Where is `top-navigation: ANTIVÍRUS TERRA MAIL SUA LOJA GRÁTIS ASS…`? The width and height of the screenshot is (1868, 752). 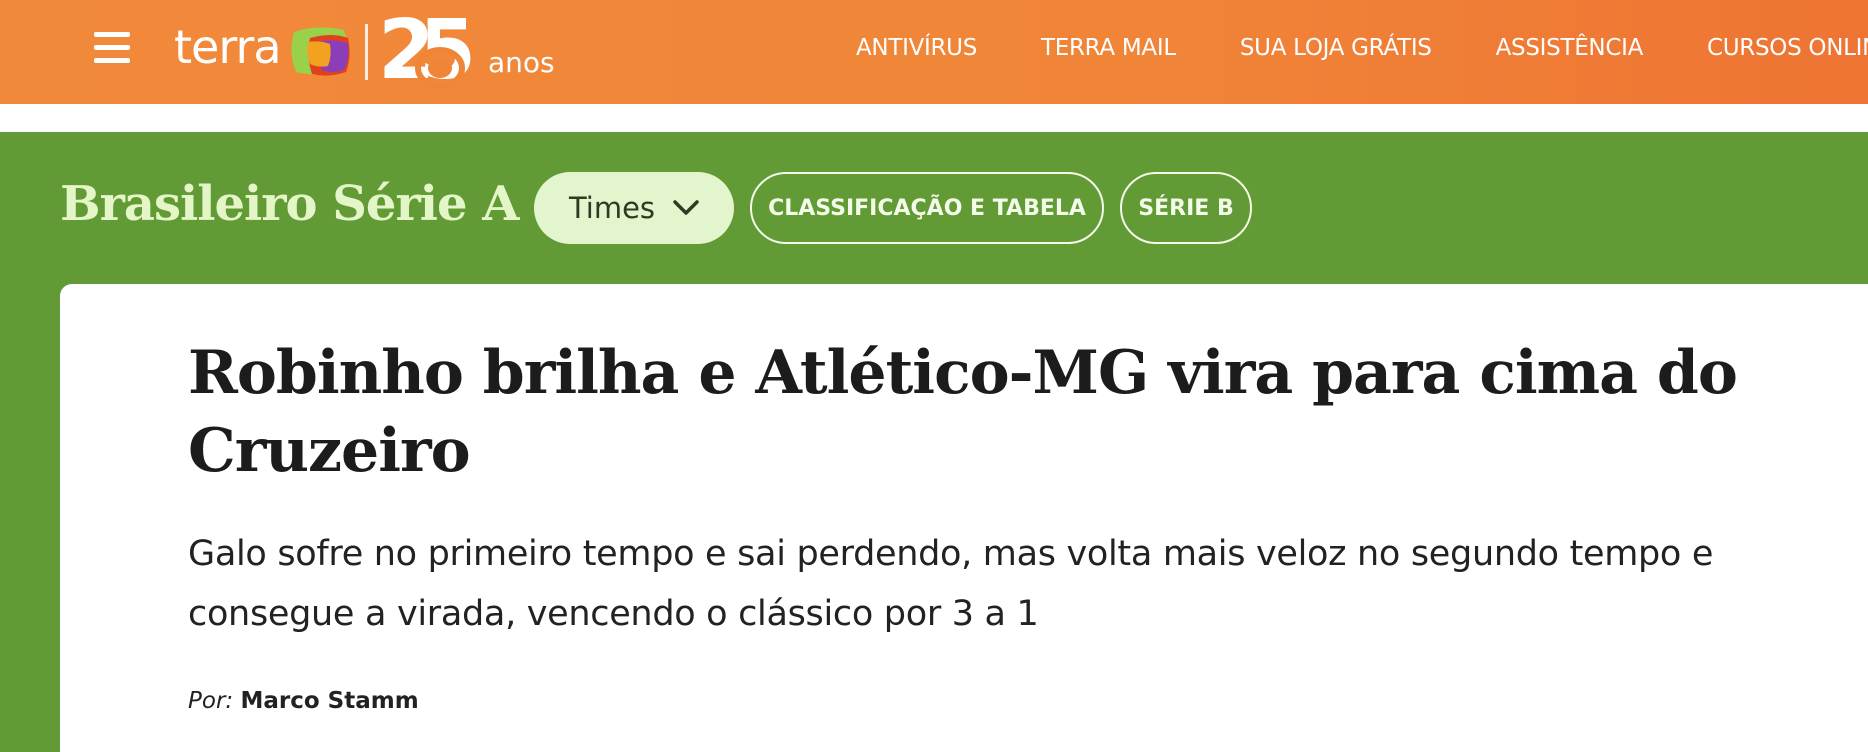
top-navigation: ANTIVÍRUS TERRA MAIL SUA LOJA GRÁTIS ASS… is located at coordinates (1362, 48).